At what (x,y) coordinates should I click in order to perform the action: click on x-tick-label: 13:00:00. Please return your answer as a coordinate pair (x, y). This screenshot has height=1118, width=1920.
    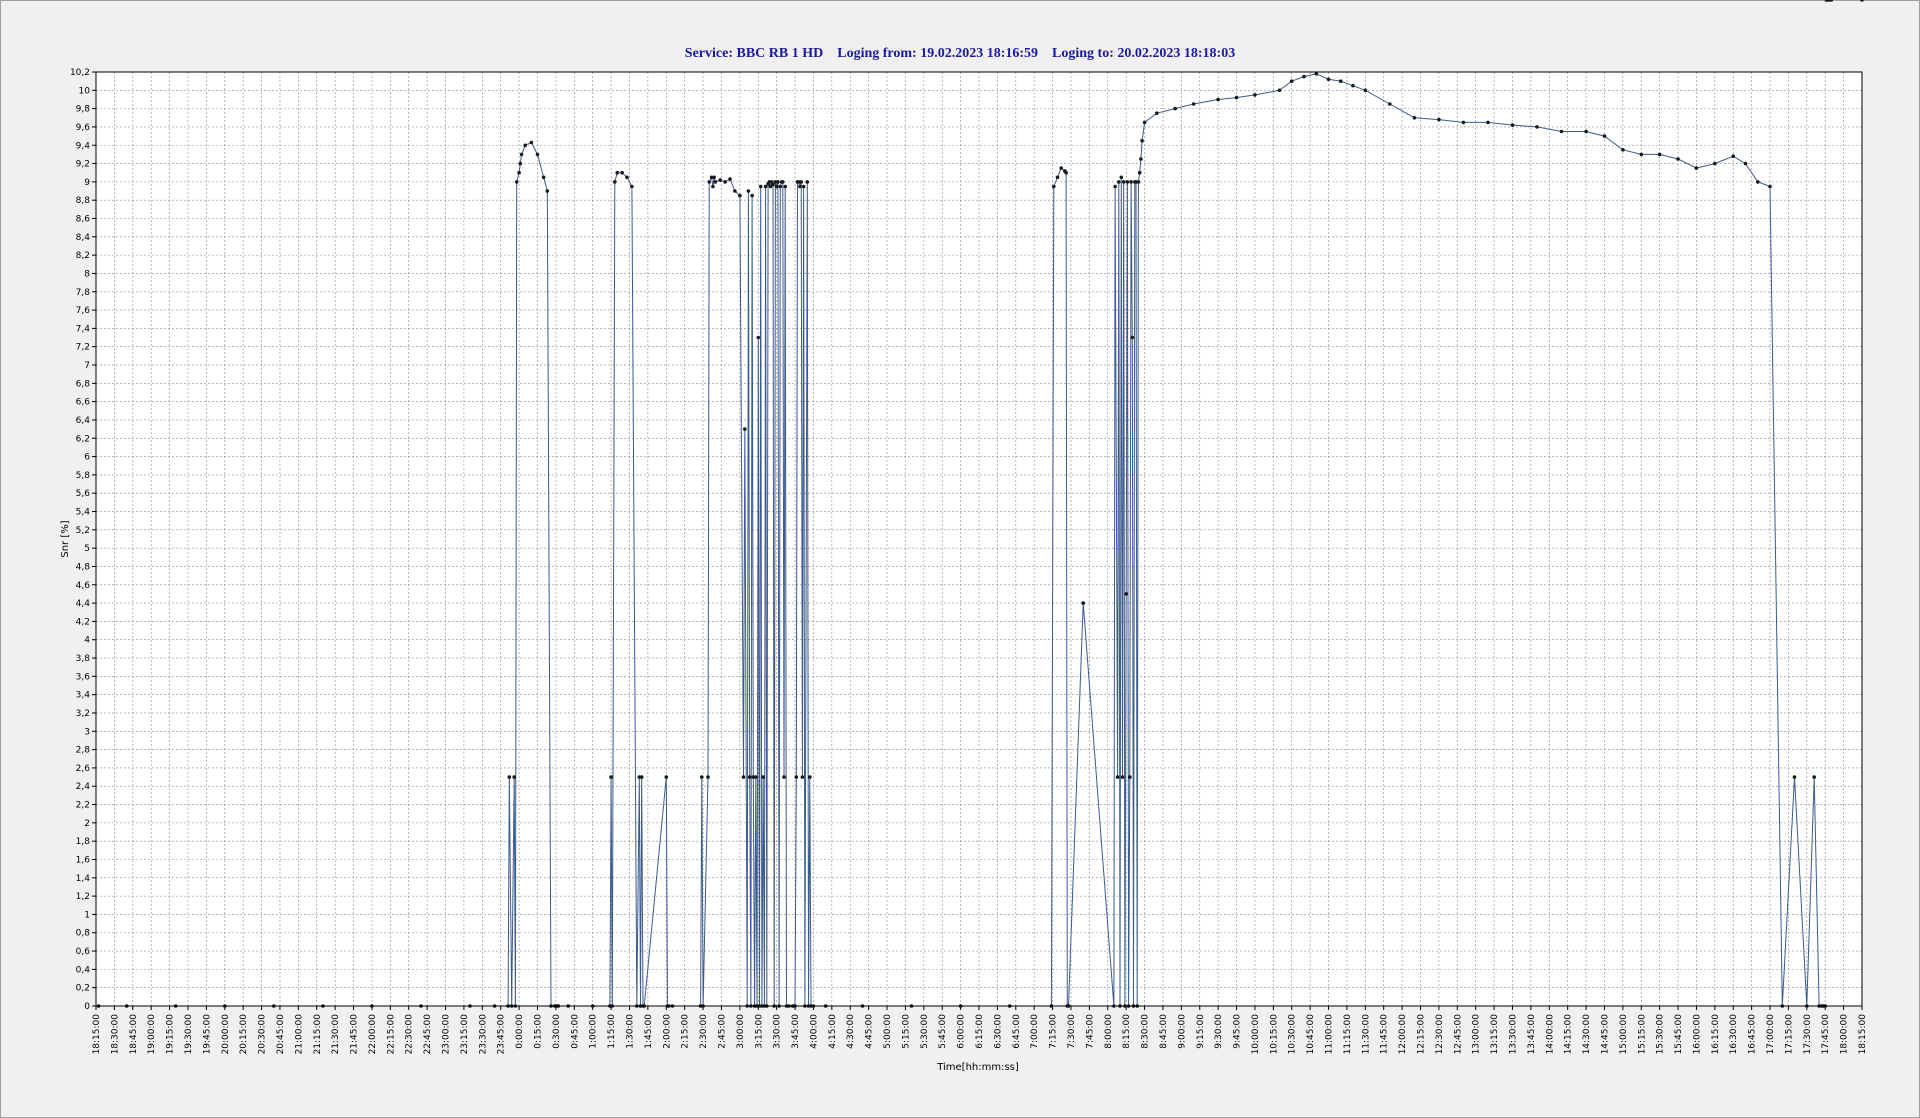
    Looking at the image, I should click on (1477, 1034).